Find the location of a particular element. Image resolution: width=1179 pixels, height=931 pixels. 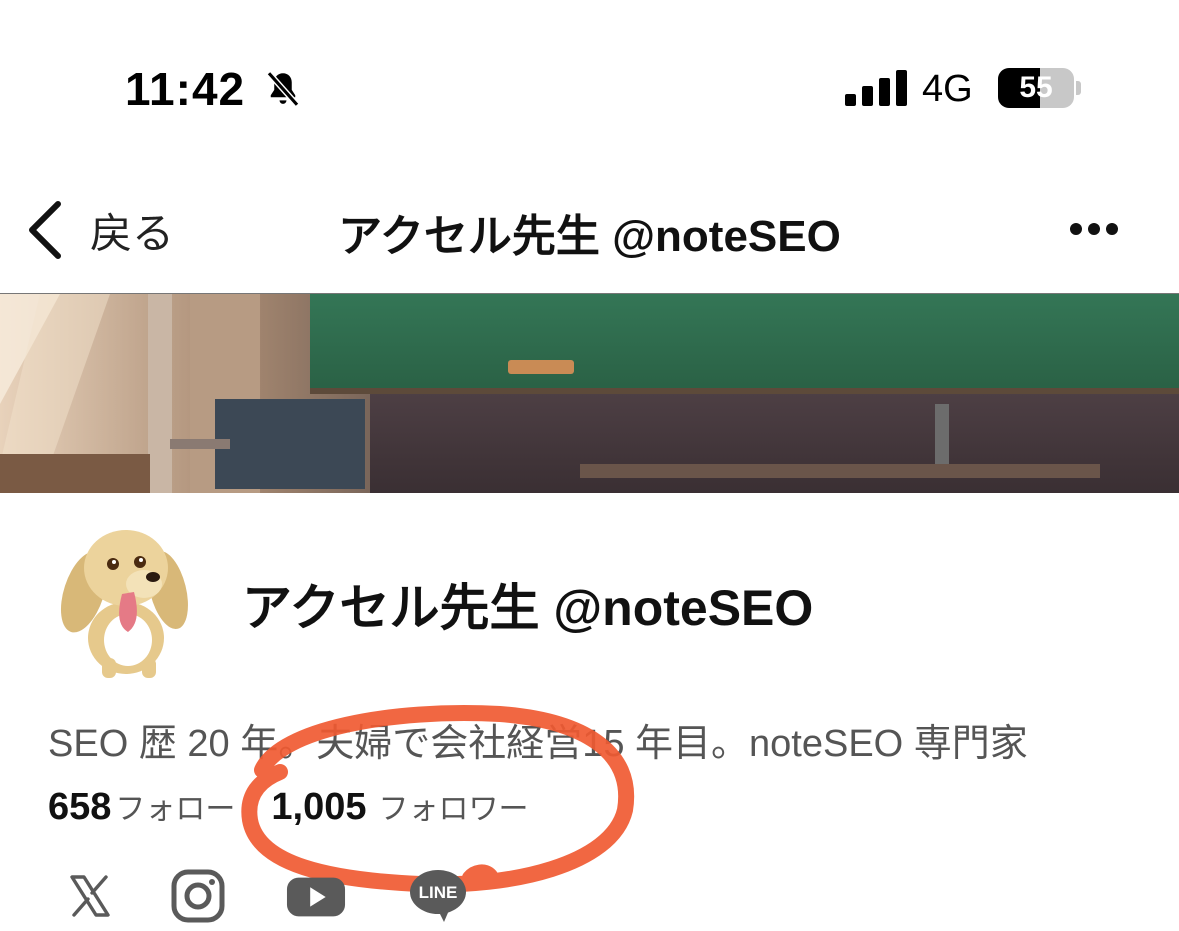

follow-stats: 658 フォロー 1,005 フォロワー is located at coordinates (288, 809).